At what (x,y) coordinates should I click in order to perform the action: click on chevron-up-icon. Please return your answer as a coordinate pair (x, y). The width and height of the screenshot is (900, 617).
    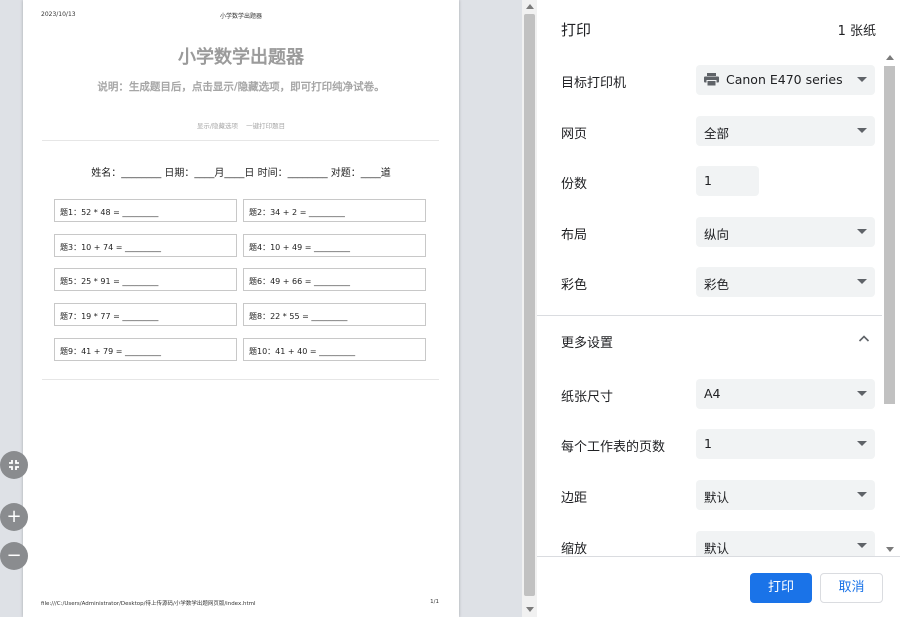
    Looking at the image, I should click on (864, 338).